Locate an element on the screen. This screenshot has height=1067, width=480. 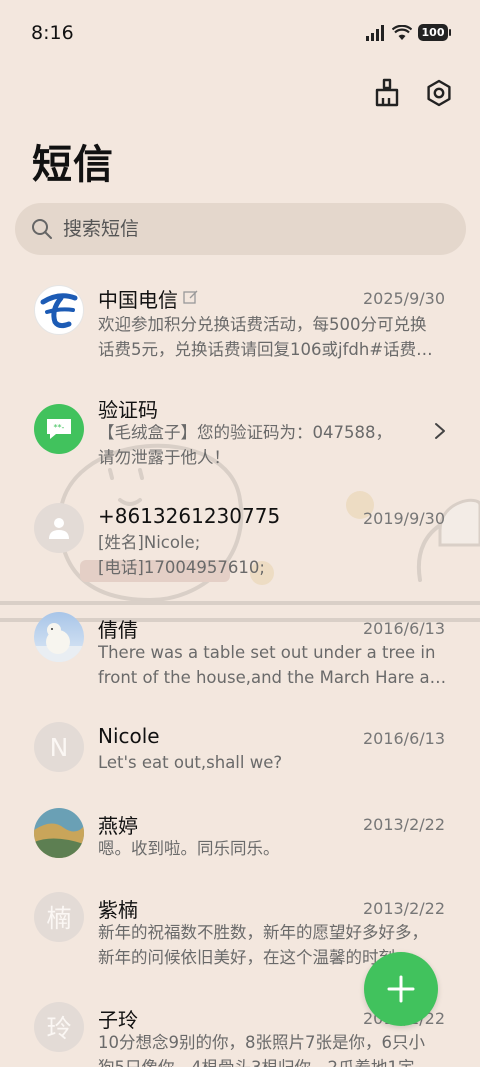
conversation-preview: 嗯。收到啦。同乐同乐。 is located at coordinates (273, 848).